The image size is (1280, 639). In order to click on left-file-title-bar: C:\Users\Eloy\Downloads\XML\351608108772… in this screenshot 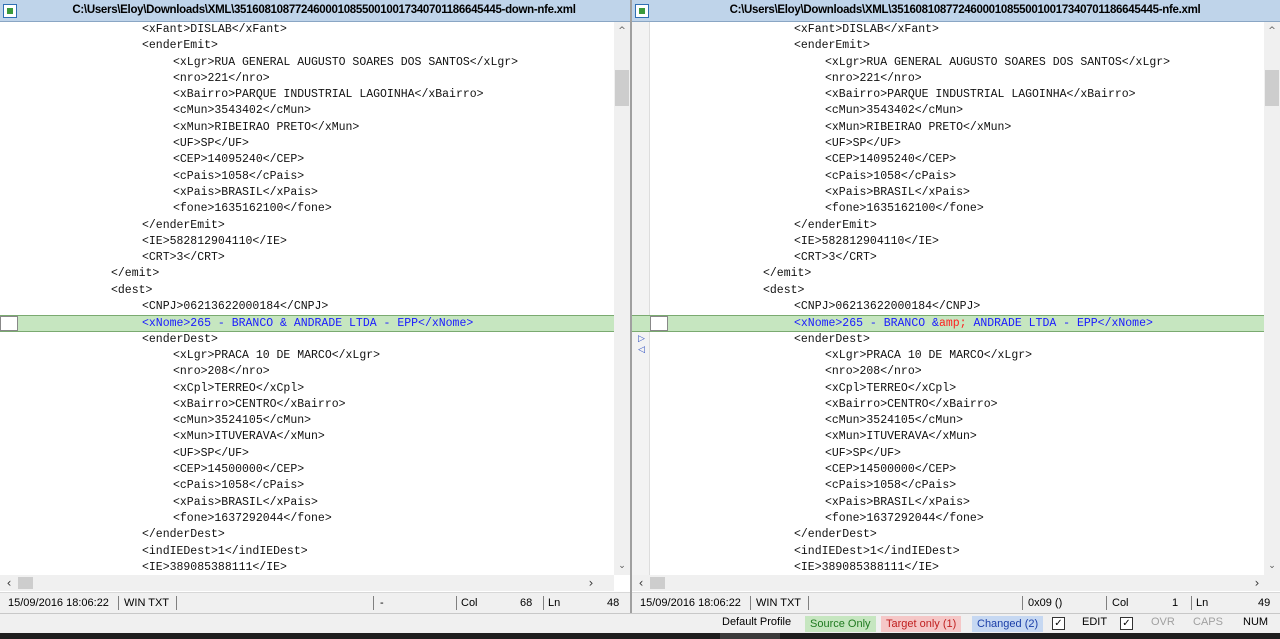, I will do `click(315, 11)`.